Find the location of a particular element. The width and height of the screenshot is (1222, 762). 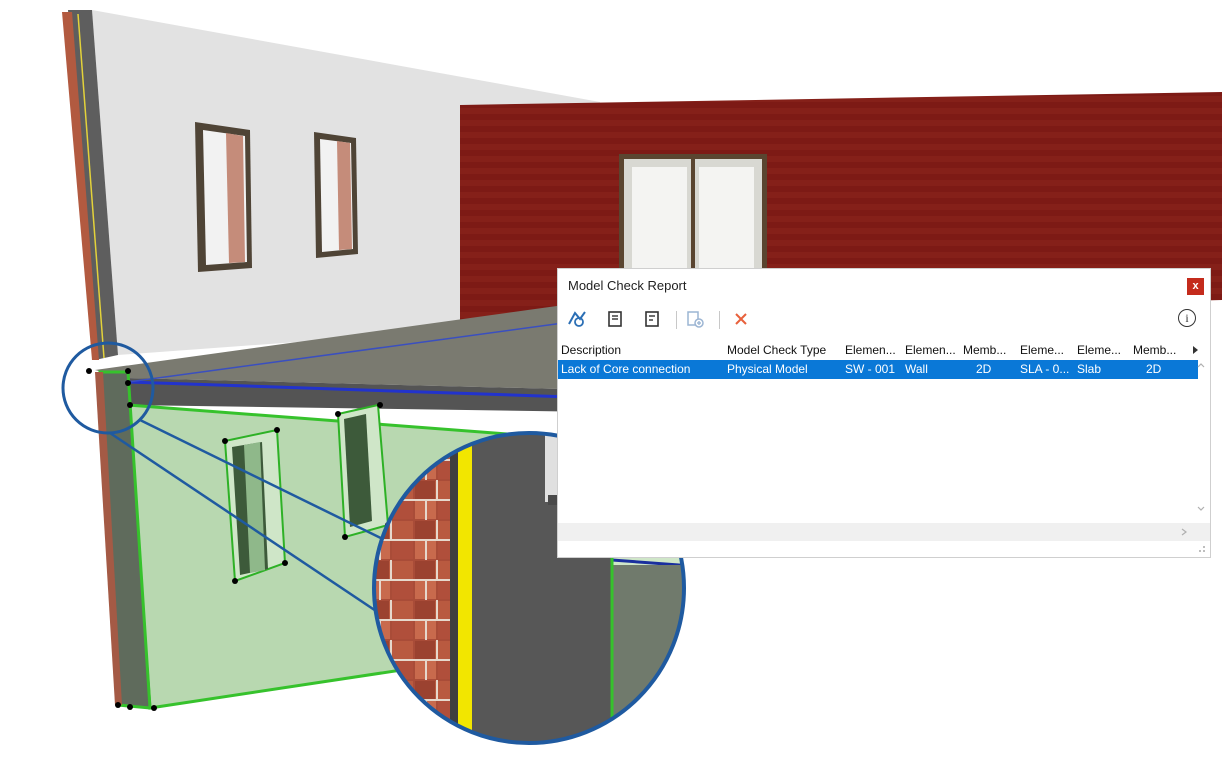

zoom-to-element-icon is located at coordinates (577, 319).